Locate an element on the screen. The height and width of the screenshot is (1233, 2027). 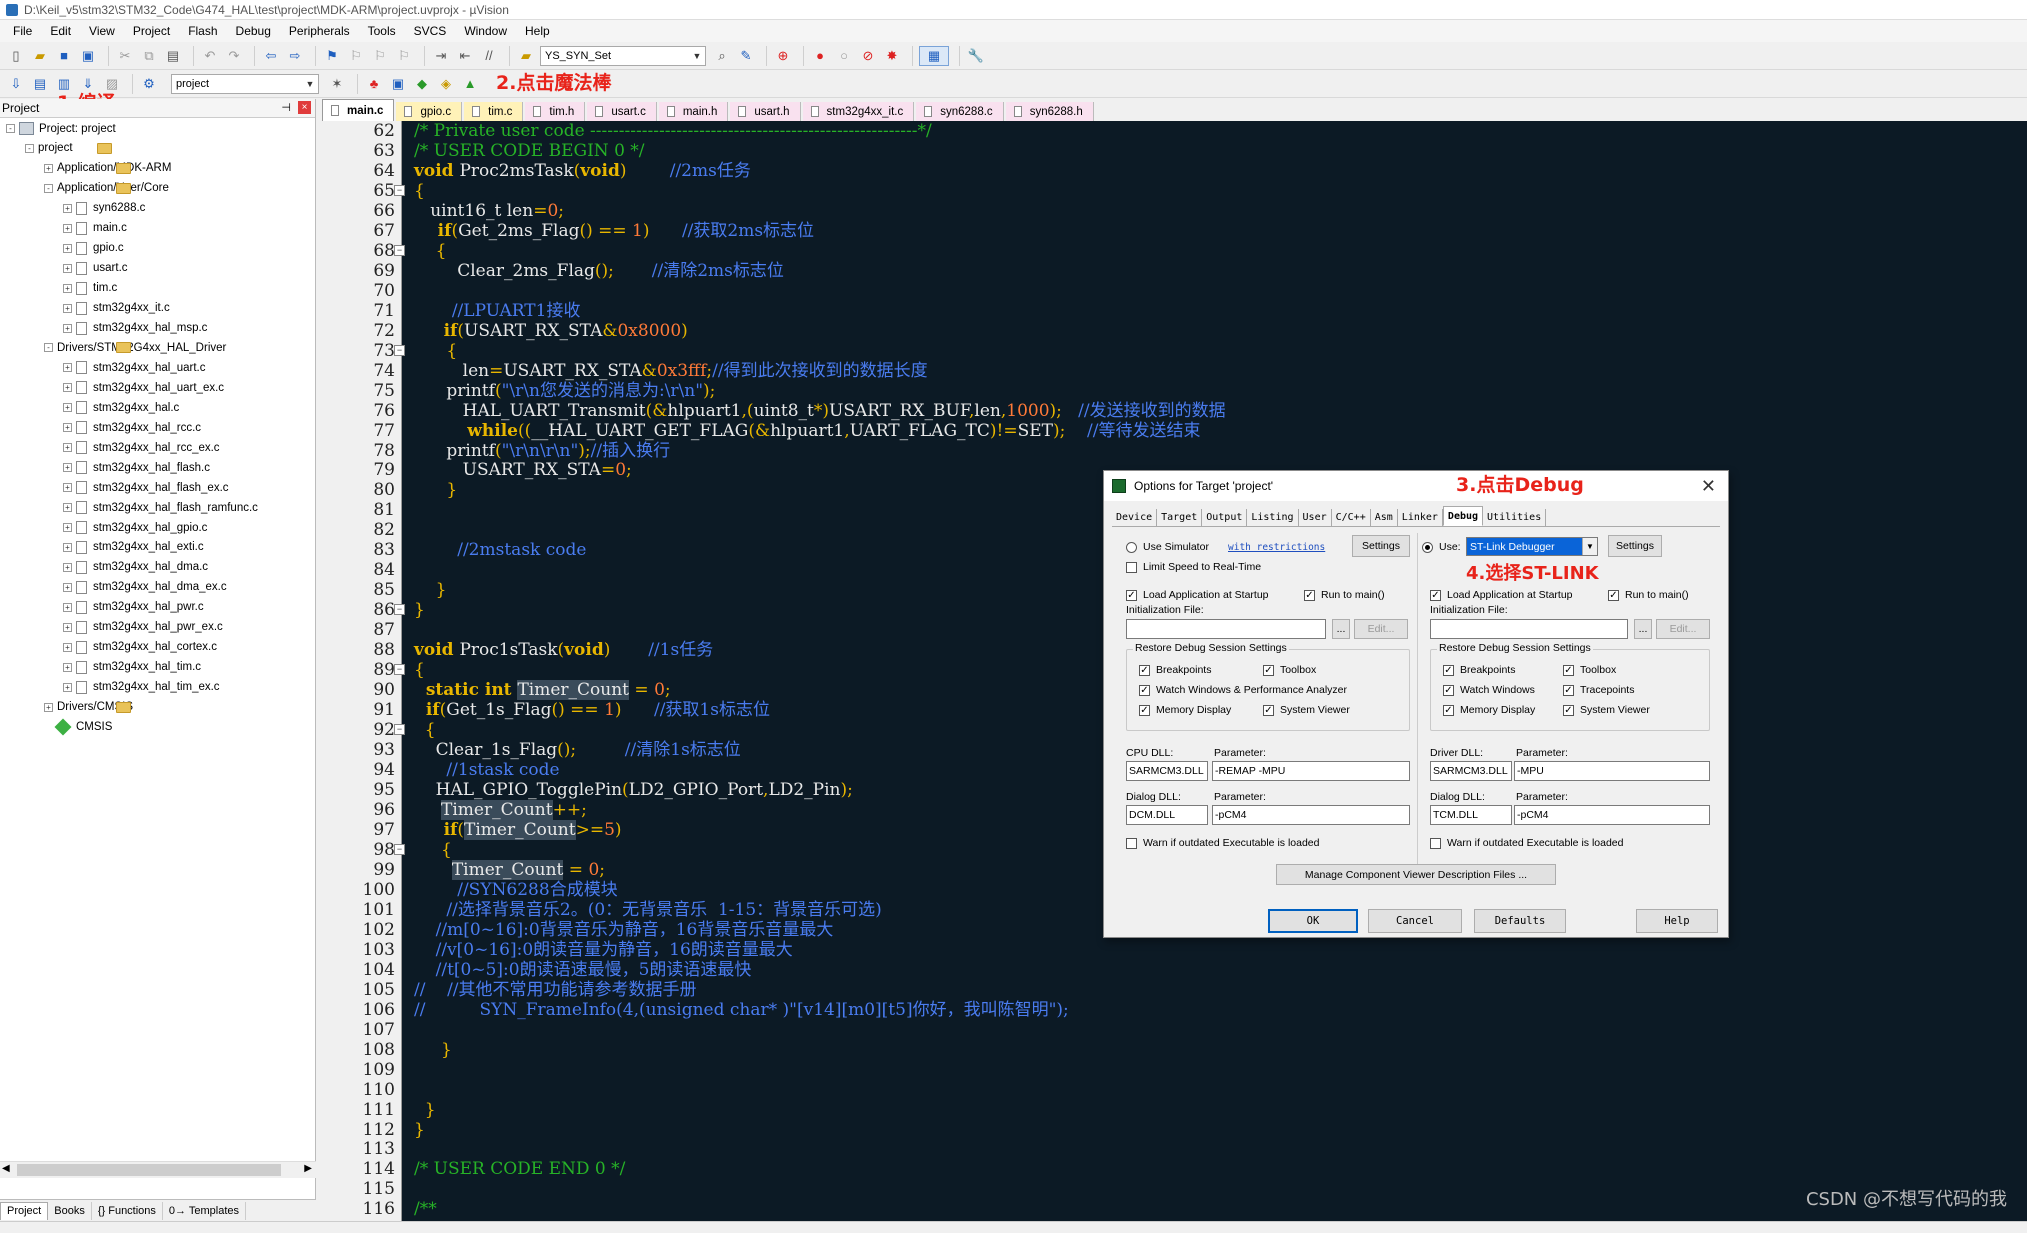
tree-item: + stm32g4xx_hal_rcc_ex.c is located at coordinates (141, 447).